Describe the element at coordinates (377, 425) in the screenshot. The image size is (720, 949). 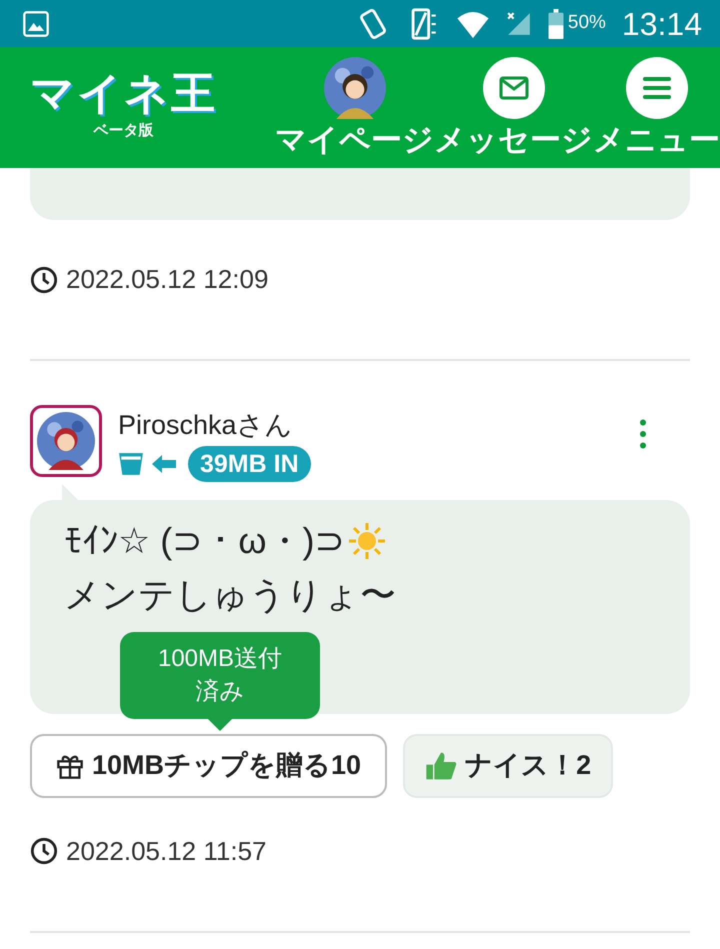
I see `author-name: Piroschkaさん` at that location.